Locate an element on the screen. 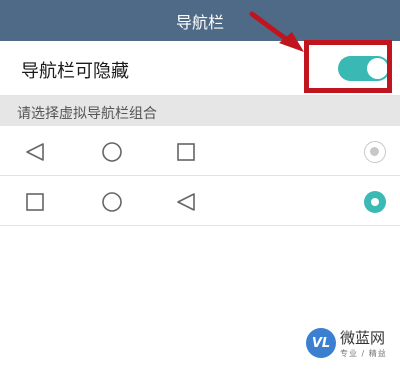  option-2-radio is located at coordinates (375, 202).